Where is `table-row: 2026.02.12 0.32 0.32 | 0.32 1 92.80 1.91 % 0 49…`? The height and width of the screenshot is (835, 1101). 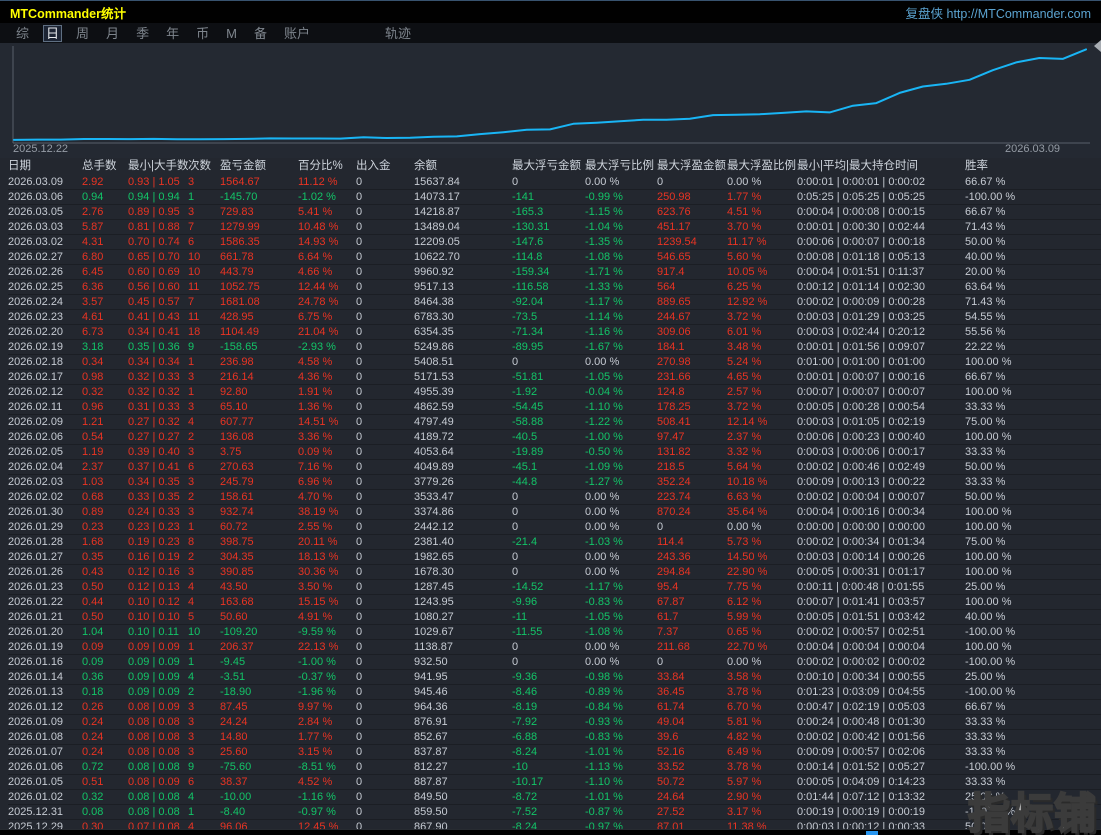 table-row: 2026.02.12 0.32 0.32 | 0.32 1 92.80 1.91 % 0 49… is located at coordinates (554, 392).